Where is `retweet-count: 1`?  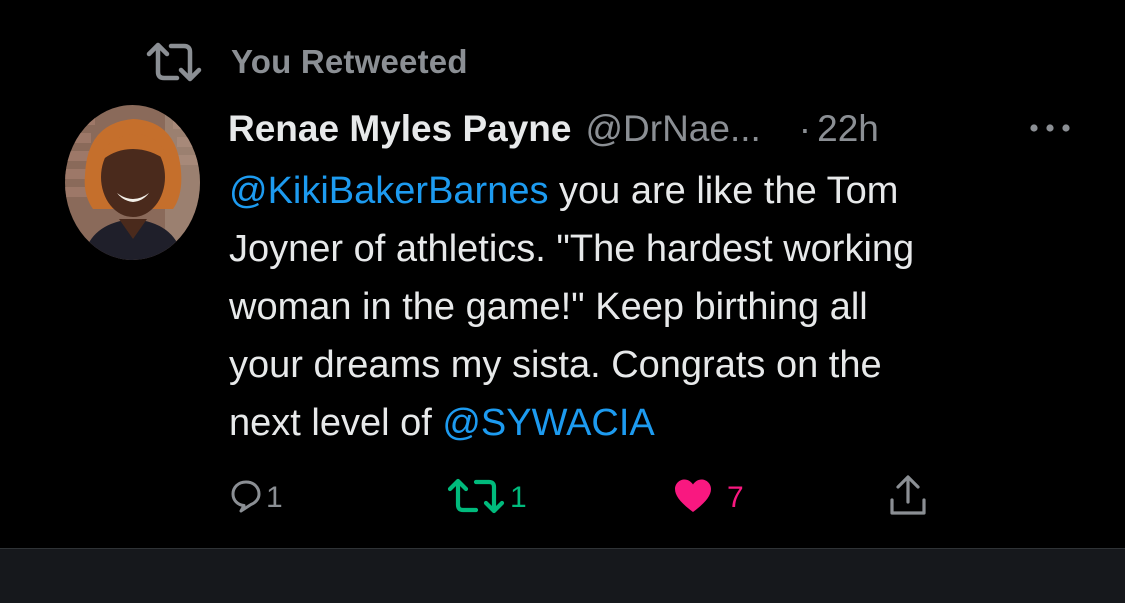 retweet-count: 1 is located at coordinates (518, 497).